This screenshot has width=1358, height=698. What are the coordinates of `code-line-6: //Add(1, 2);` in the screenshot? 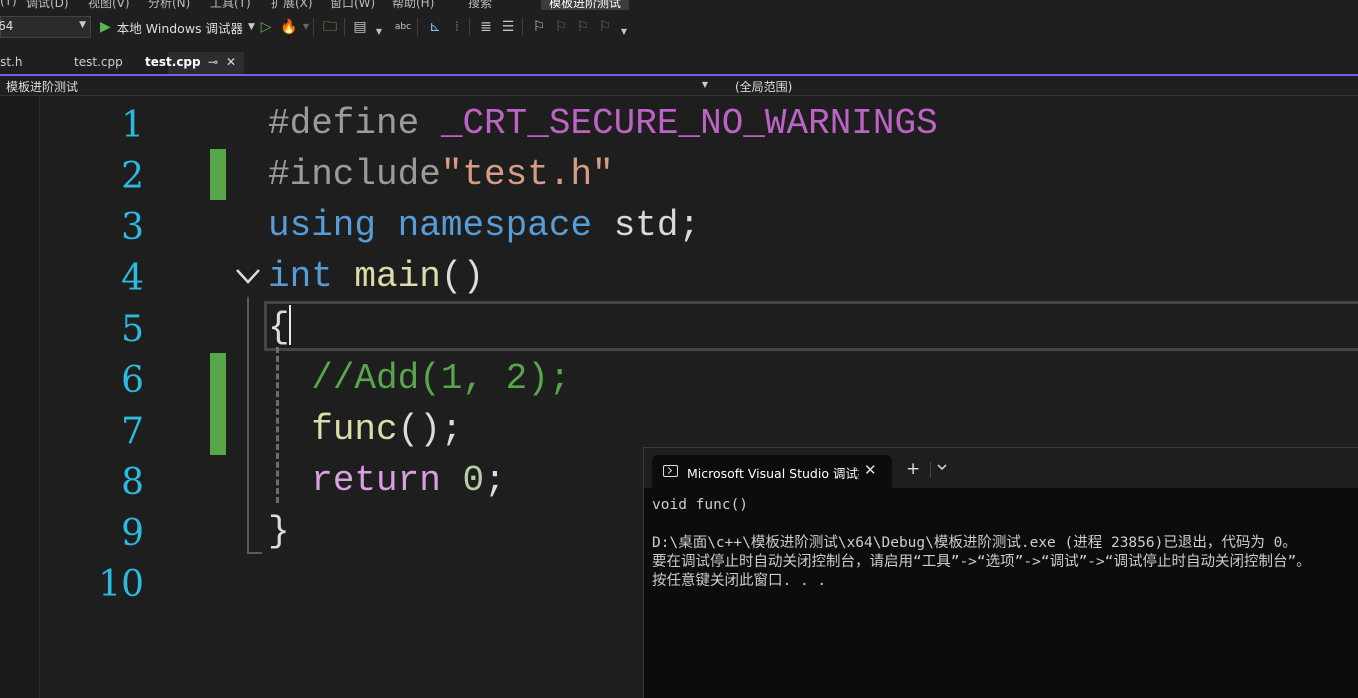 It's located at (419, 378).